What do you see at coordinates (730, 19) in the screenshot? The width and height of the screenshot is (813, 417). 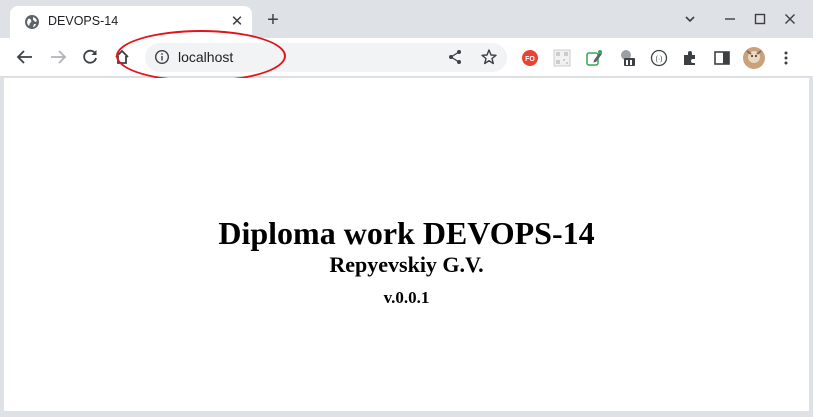 I see `minimize-icon` at bounding box center [730, 19].